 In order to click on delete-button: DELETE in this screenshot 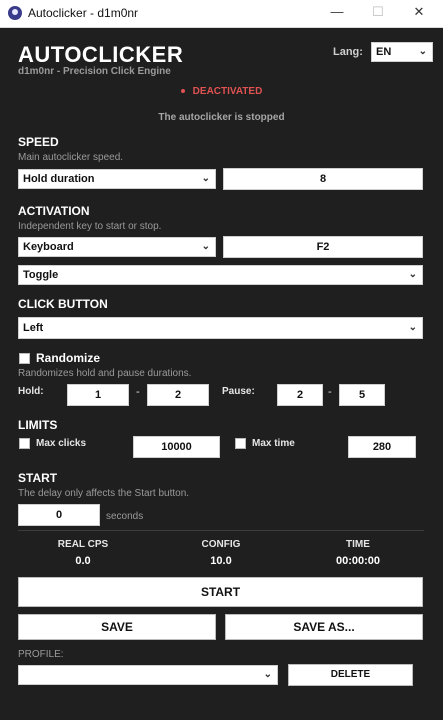, I will do `click(350, 675)`.